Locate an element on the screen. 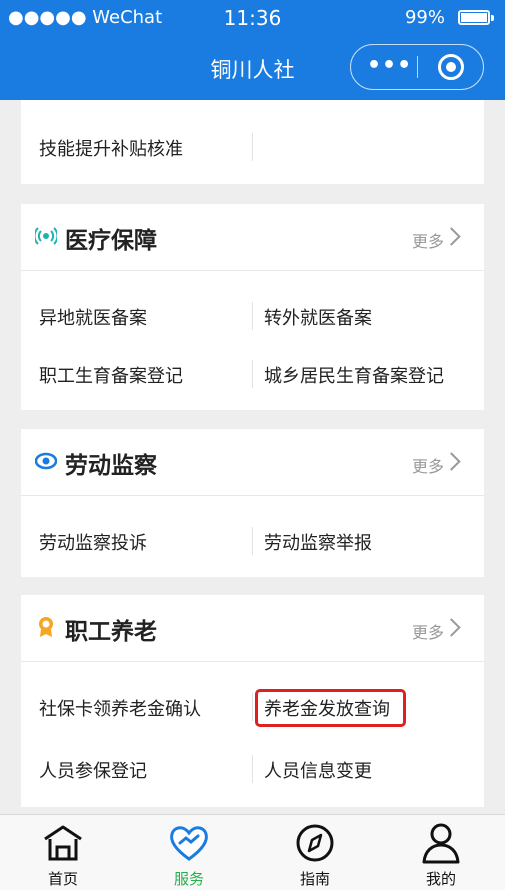  tab-service: 服务 is located at coordinates (189, 852).